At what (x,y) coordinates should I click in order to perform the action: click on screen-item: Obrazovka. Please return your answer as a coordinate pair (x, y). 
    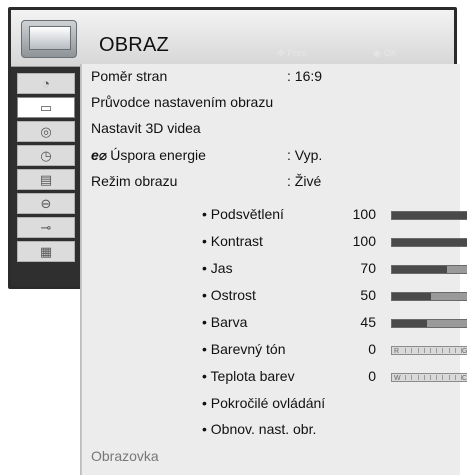
    Looking at the image, I should click on (125, 456).